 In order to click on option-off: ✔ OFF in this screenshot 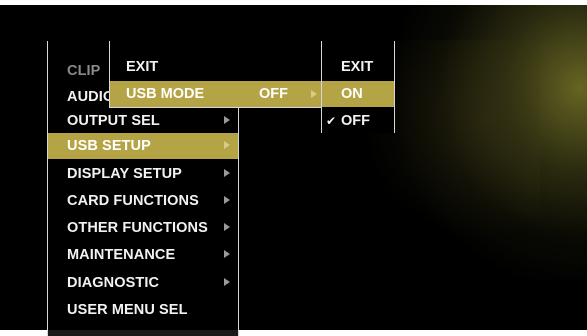, I will do `click(358, 121)`.